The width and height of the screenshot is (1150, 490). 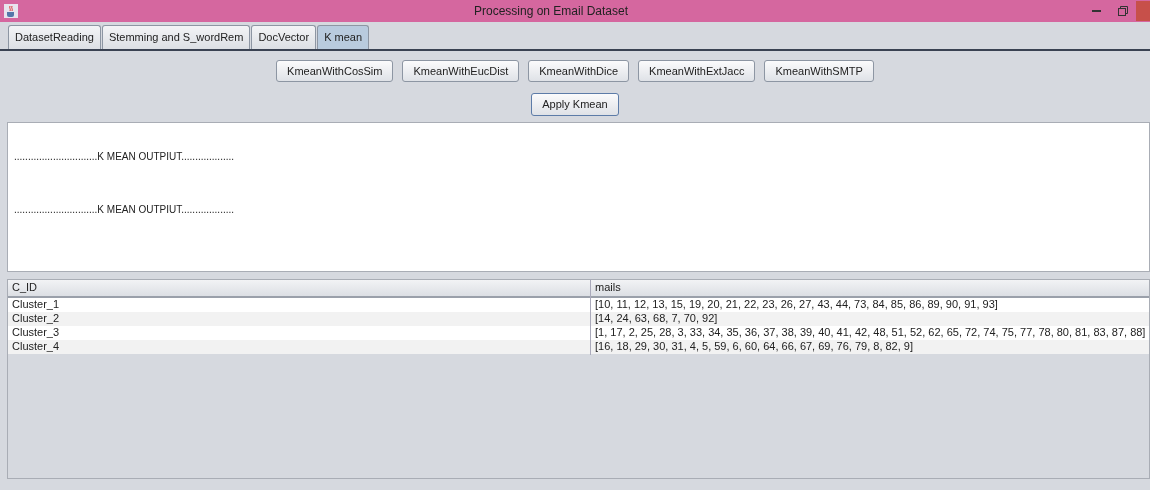 What do you see at coordinates (11, 11) in the screenshot?
I see `java-cup-icon` at bounding box center [11, 11].